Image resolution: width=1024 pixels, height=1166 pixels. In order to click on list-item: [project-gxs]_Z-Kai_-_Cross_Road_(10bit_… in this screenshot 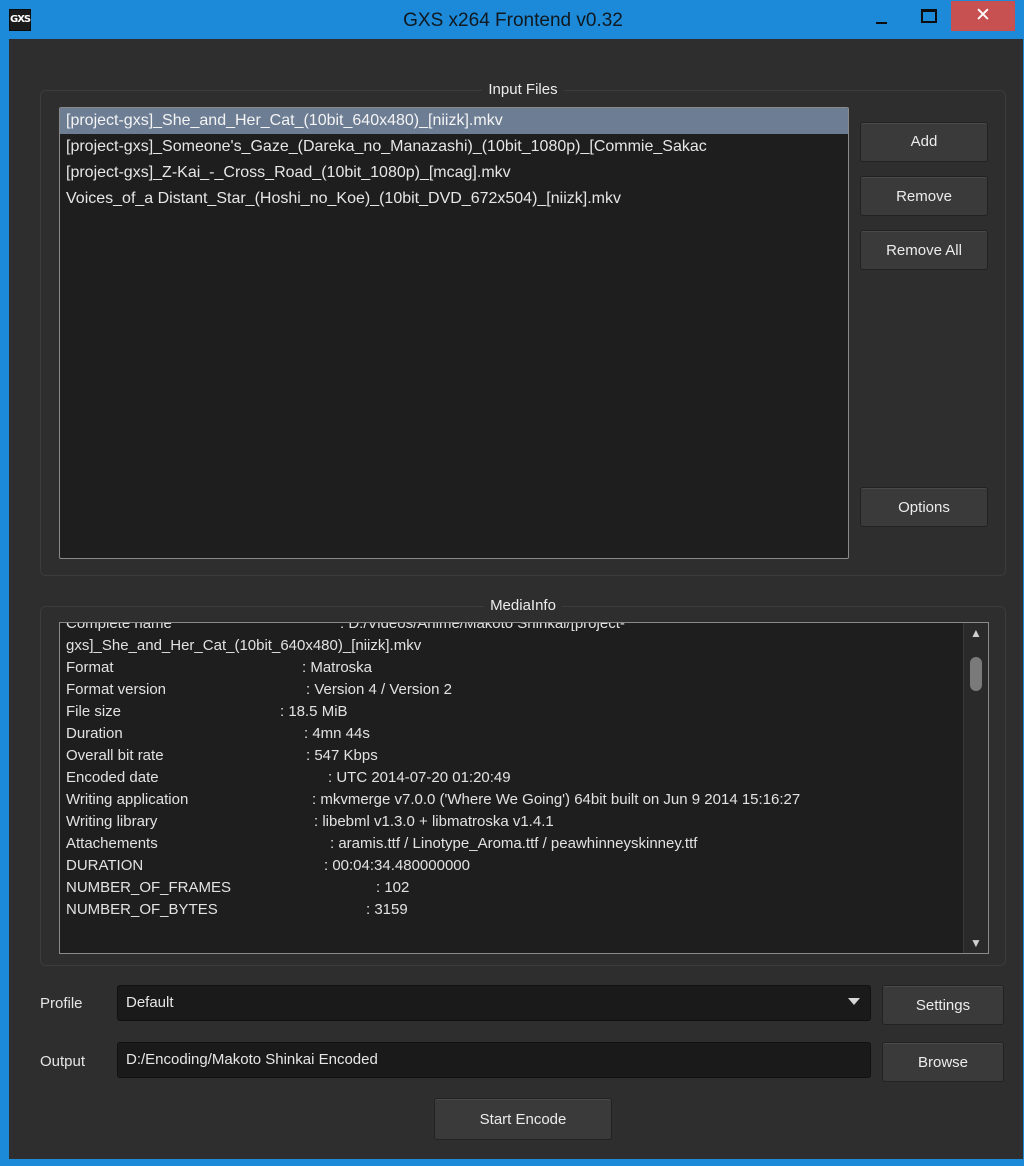, I will do `click(454, 173)`.